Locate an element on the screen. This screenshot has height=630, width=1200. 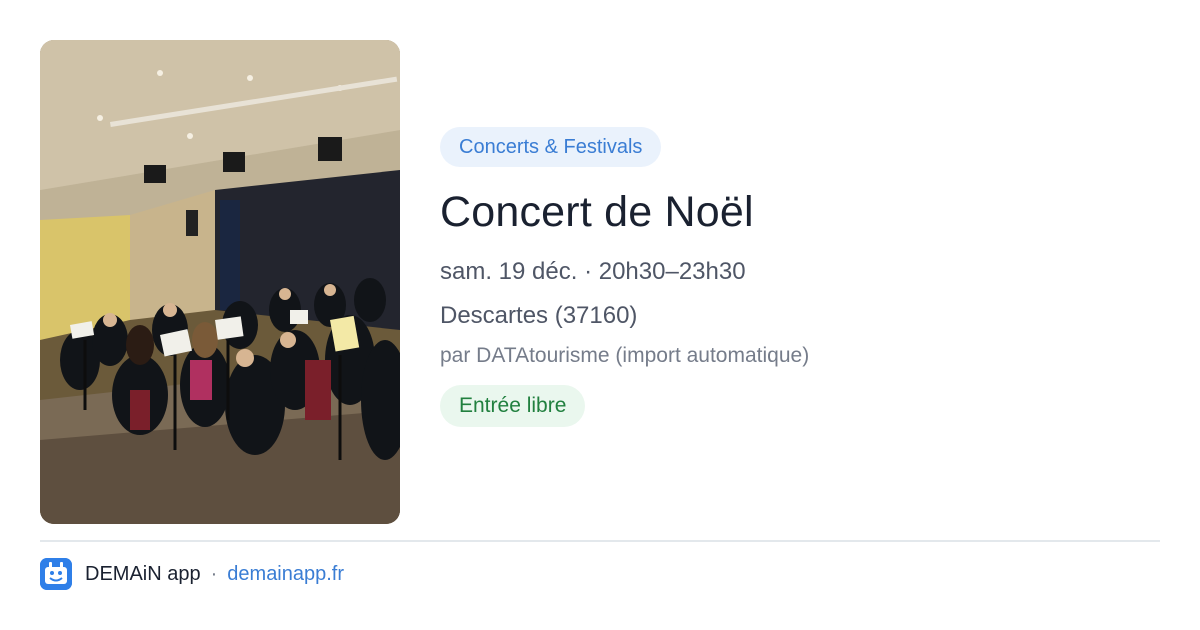
event-source: par DATAtourisme (import automatique) is located at coordinates (625, 355).